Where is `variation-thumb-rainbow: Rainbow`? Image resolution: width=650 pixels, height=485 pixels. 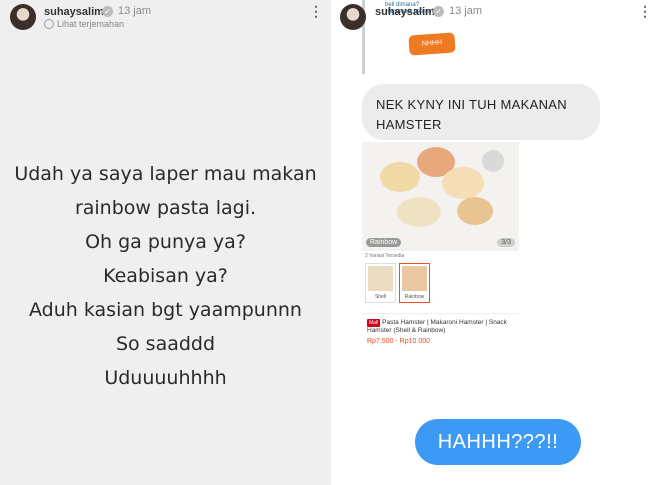 variation-thumb-rainbow: Rainbow is located at coordinates (414, 283).